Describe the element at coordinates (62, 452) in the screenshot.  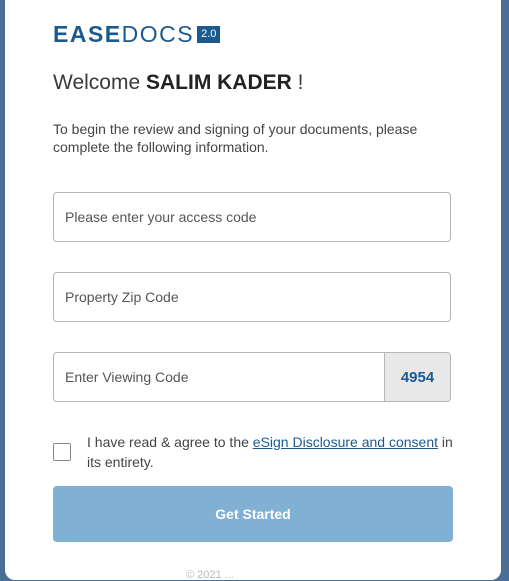
I see `consent-checkbox` at that location.